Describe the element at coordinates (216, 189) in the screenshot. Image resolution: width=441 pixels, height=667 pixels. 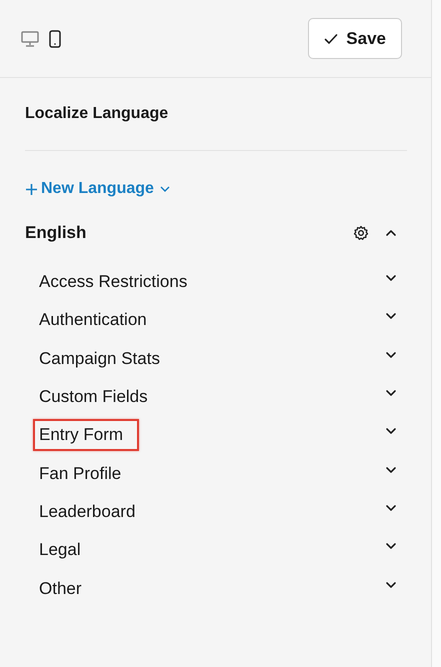
I see `new-language-link: New Language` at that location.